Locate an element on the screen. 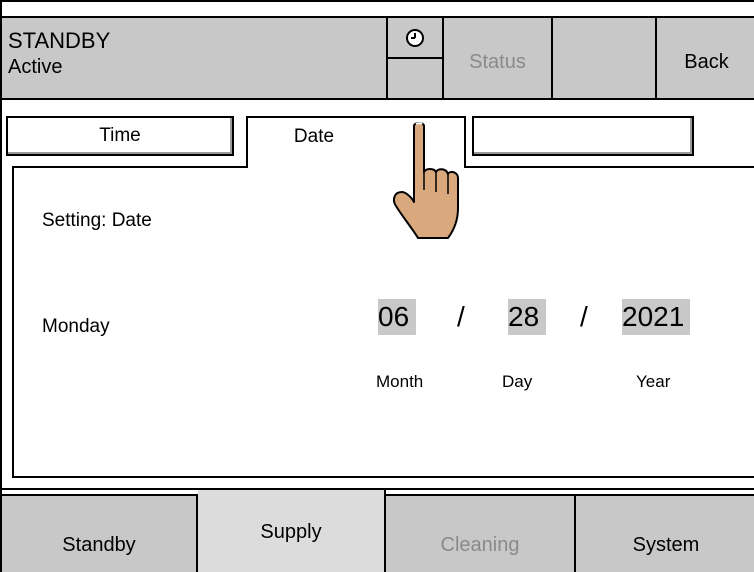  day-caption: Day is located at coordinates (517, 381).